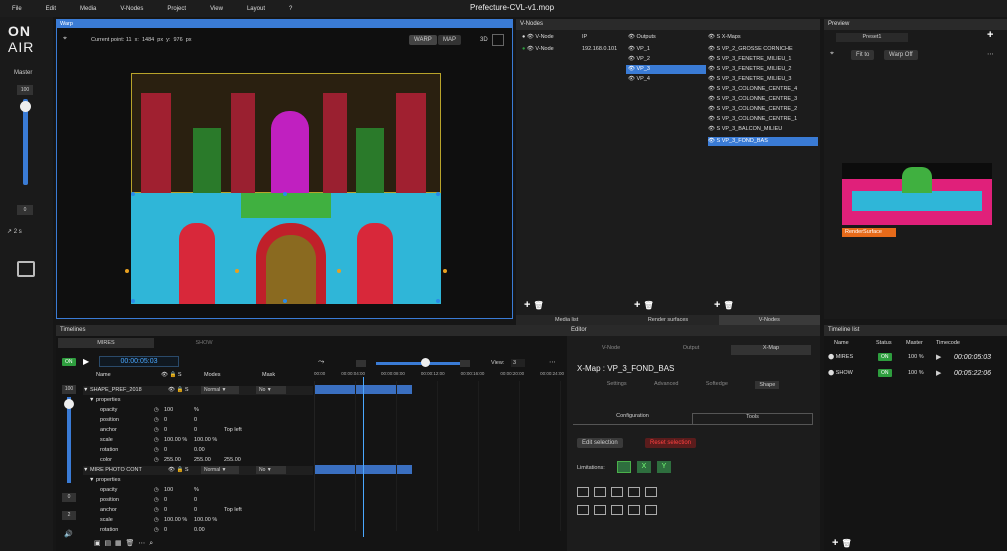  What do you see at coordinates (518, 363) in the screenshot?
I see `view-value: 3` at bounding box center [518, 363].